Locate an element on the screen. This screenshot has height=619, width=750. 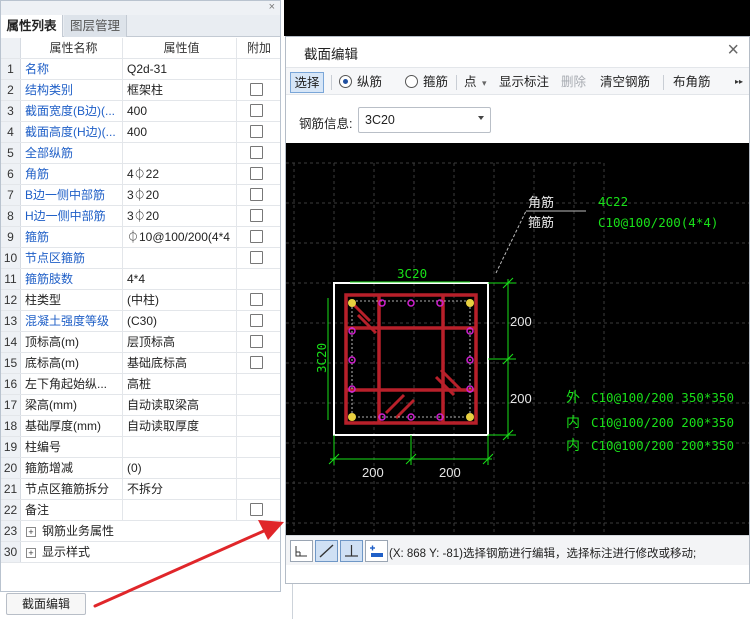
property-value: 框架柱 is located at coordinates (180, 90).